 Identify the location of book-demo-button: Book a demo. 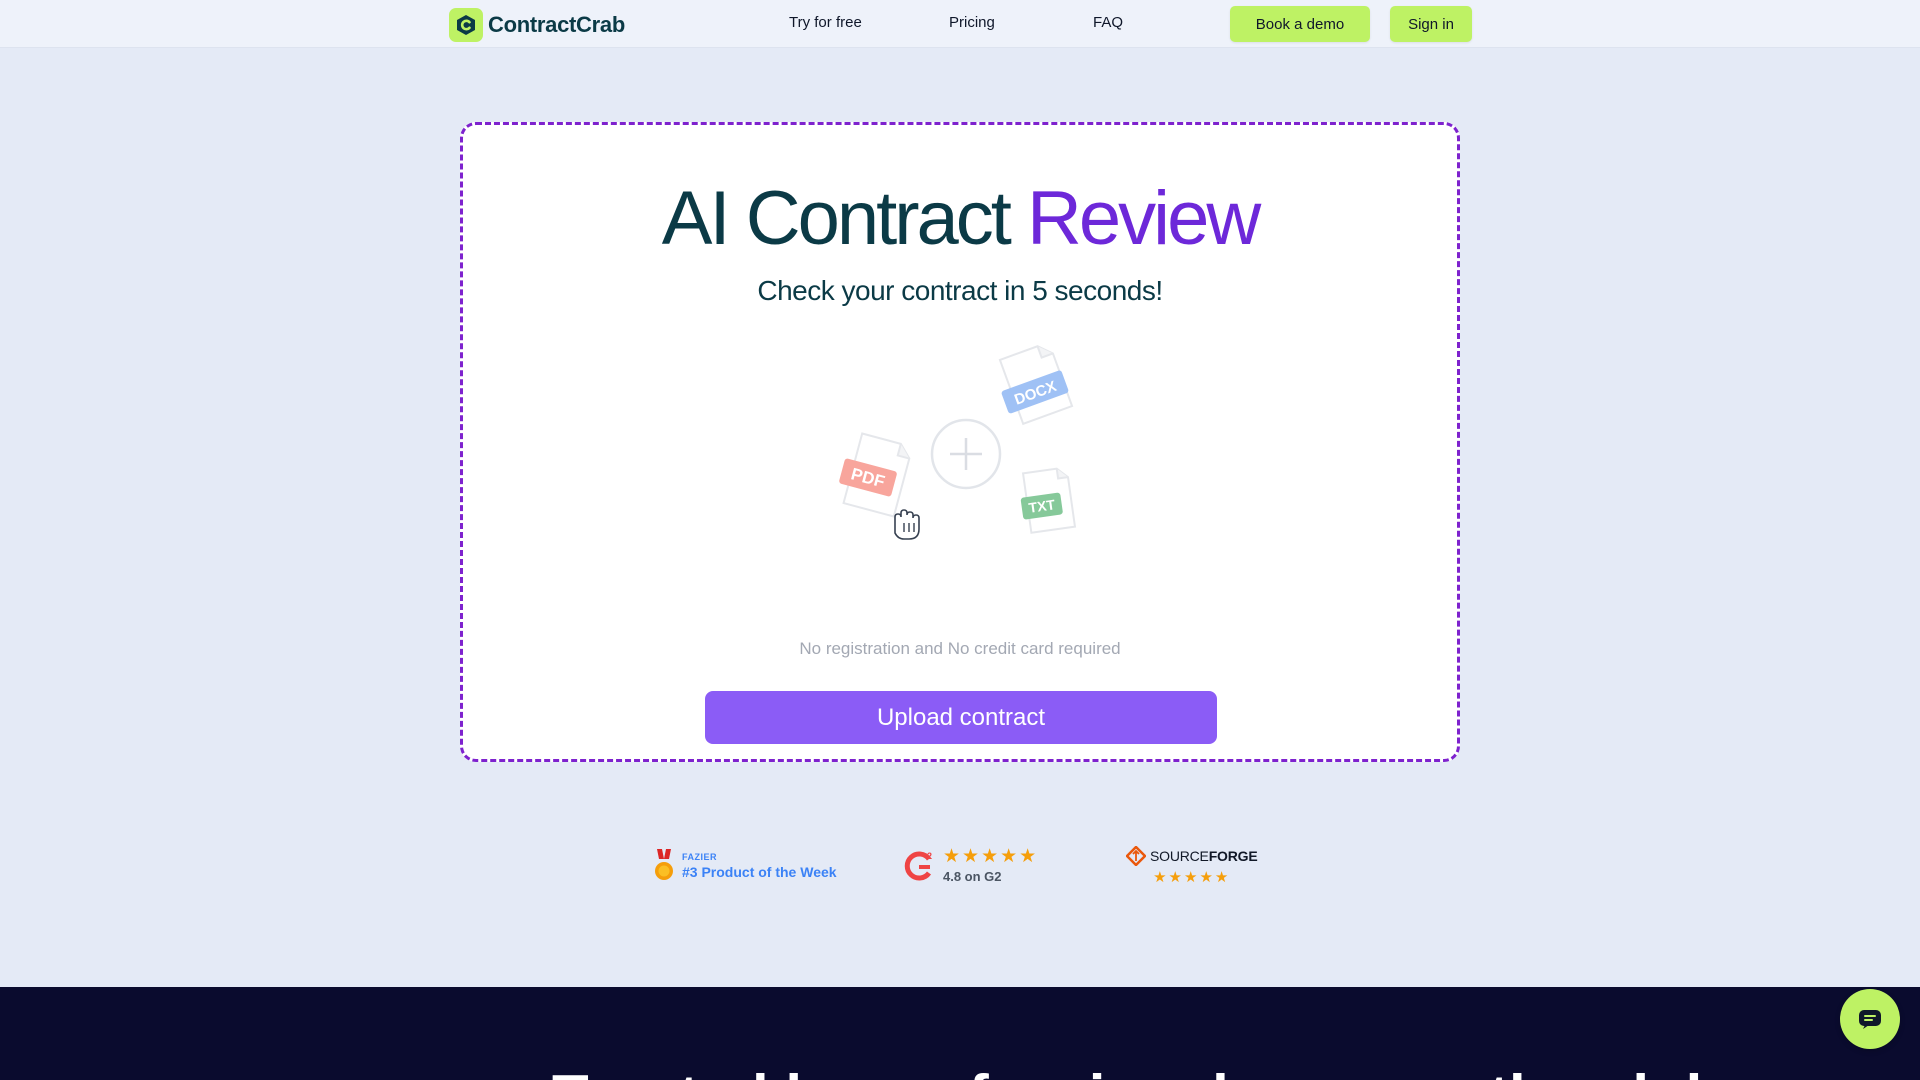
(1300, 24).